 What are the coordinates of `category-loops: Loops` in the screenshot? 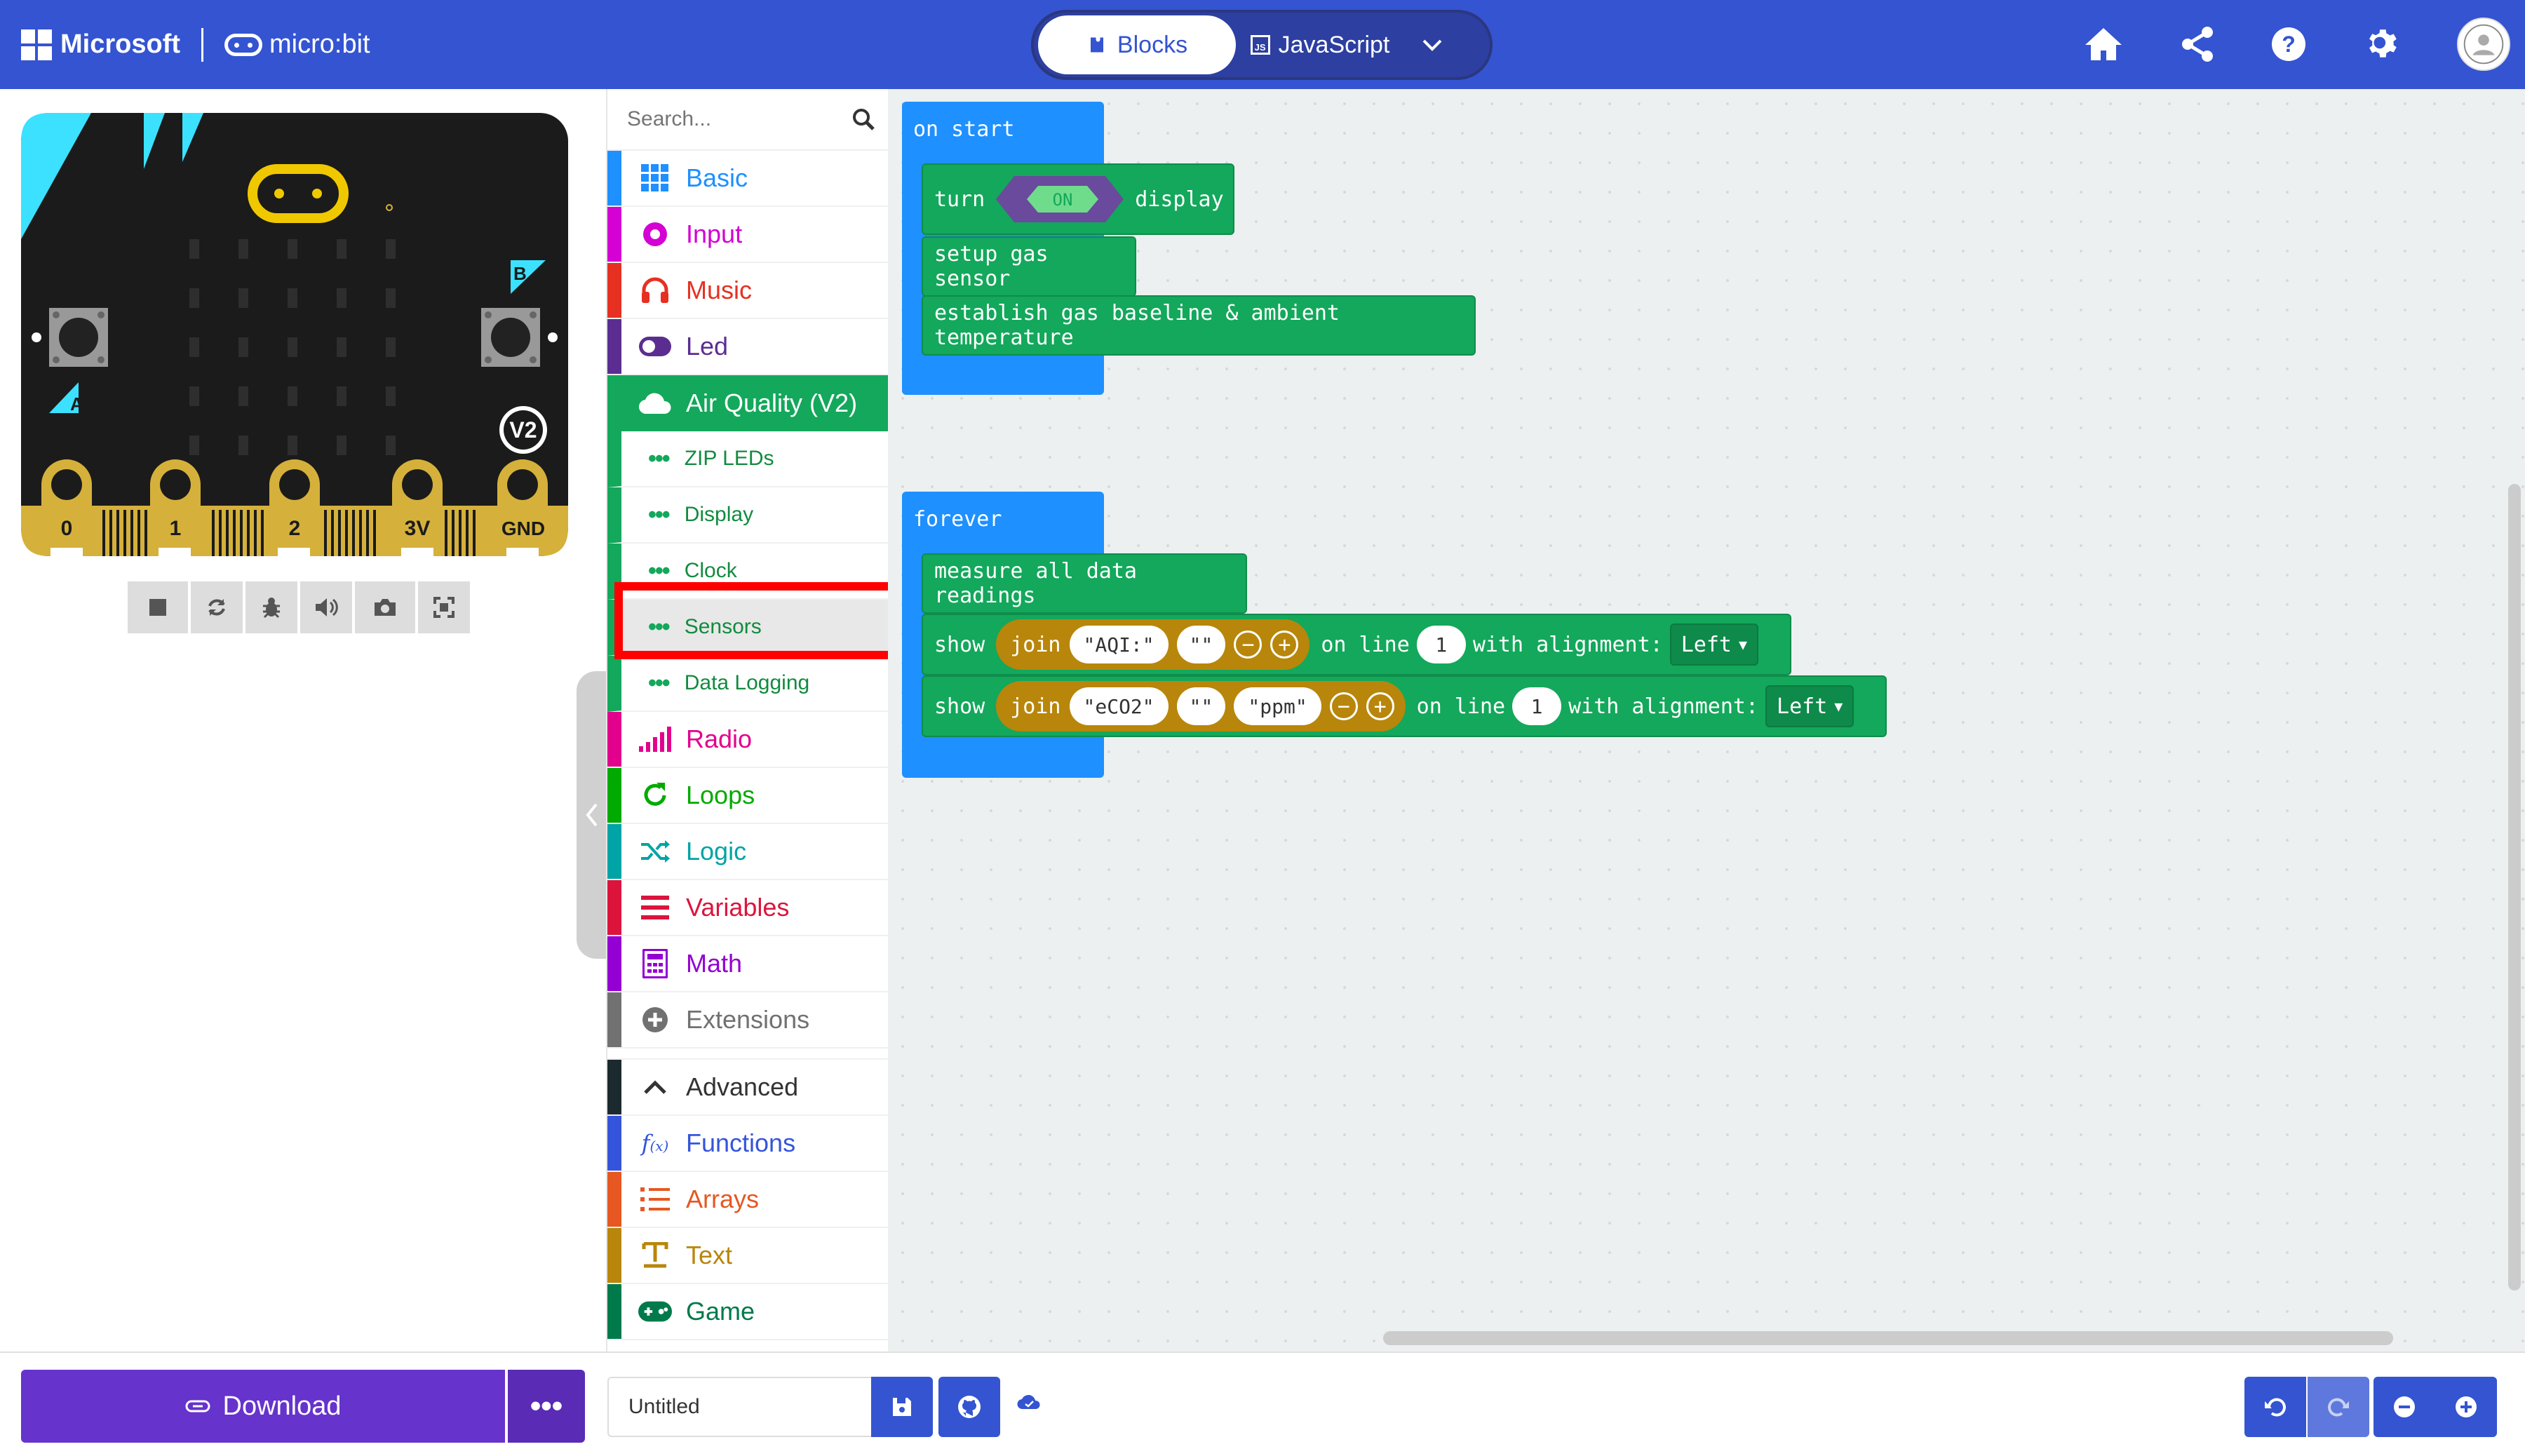 It's located at (747, 796).